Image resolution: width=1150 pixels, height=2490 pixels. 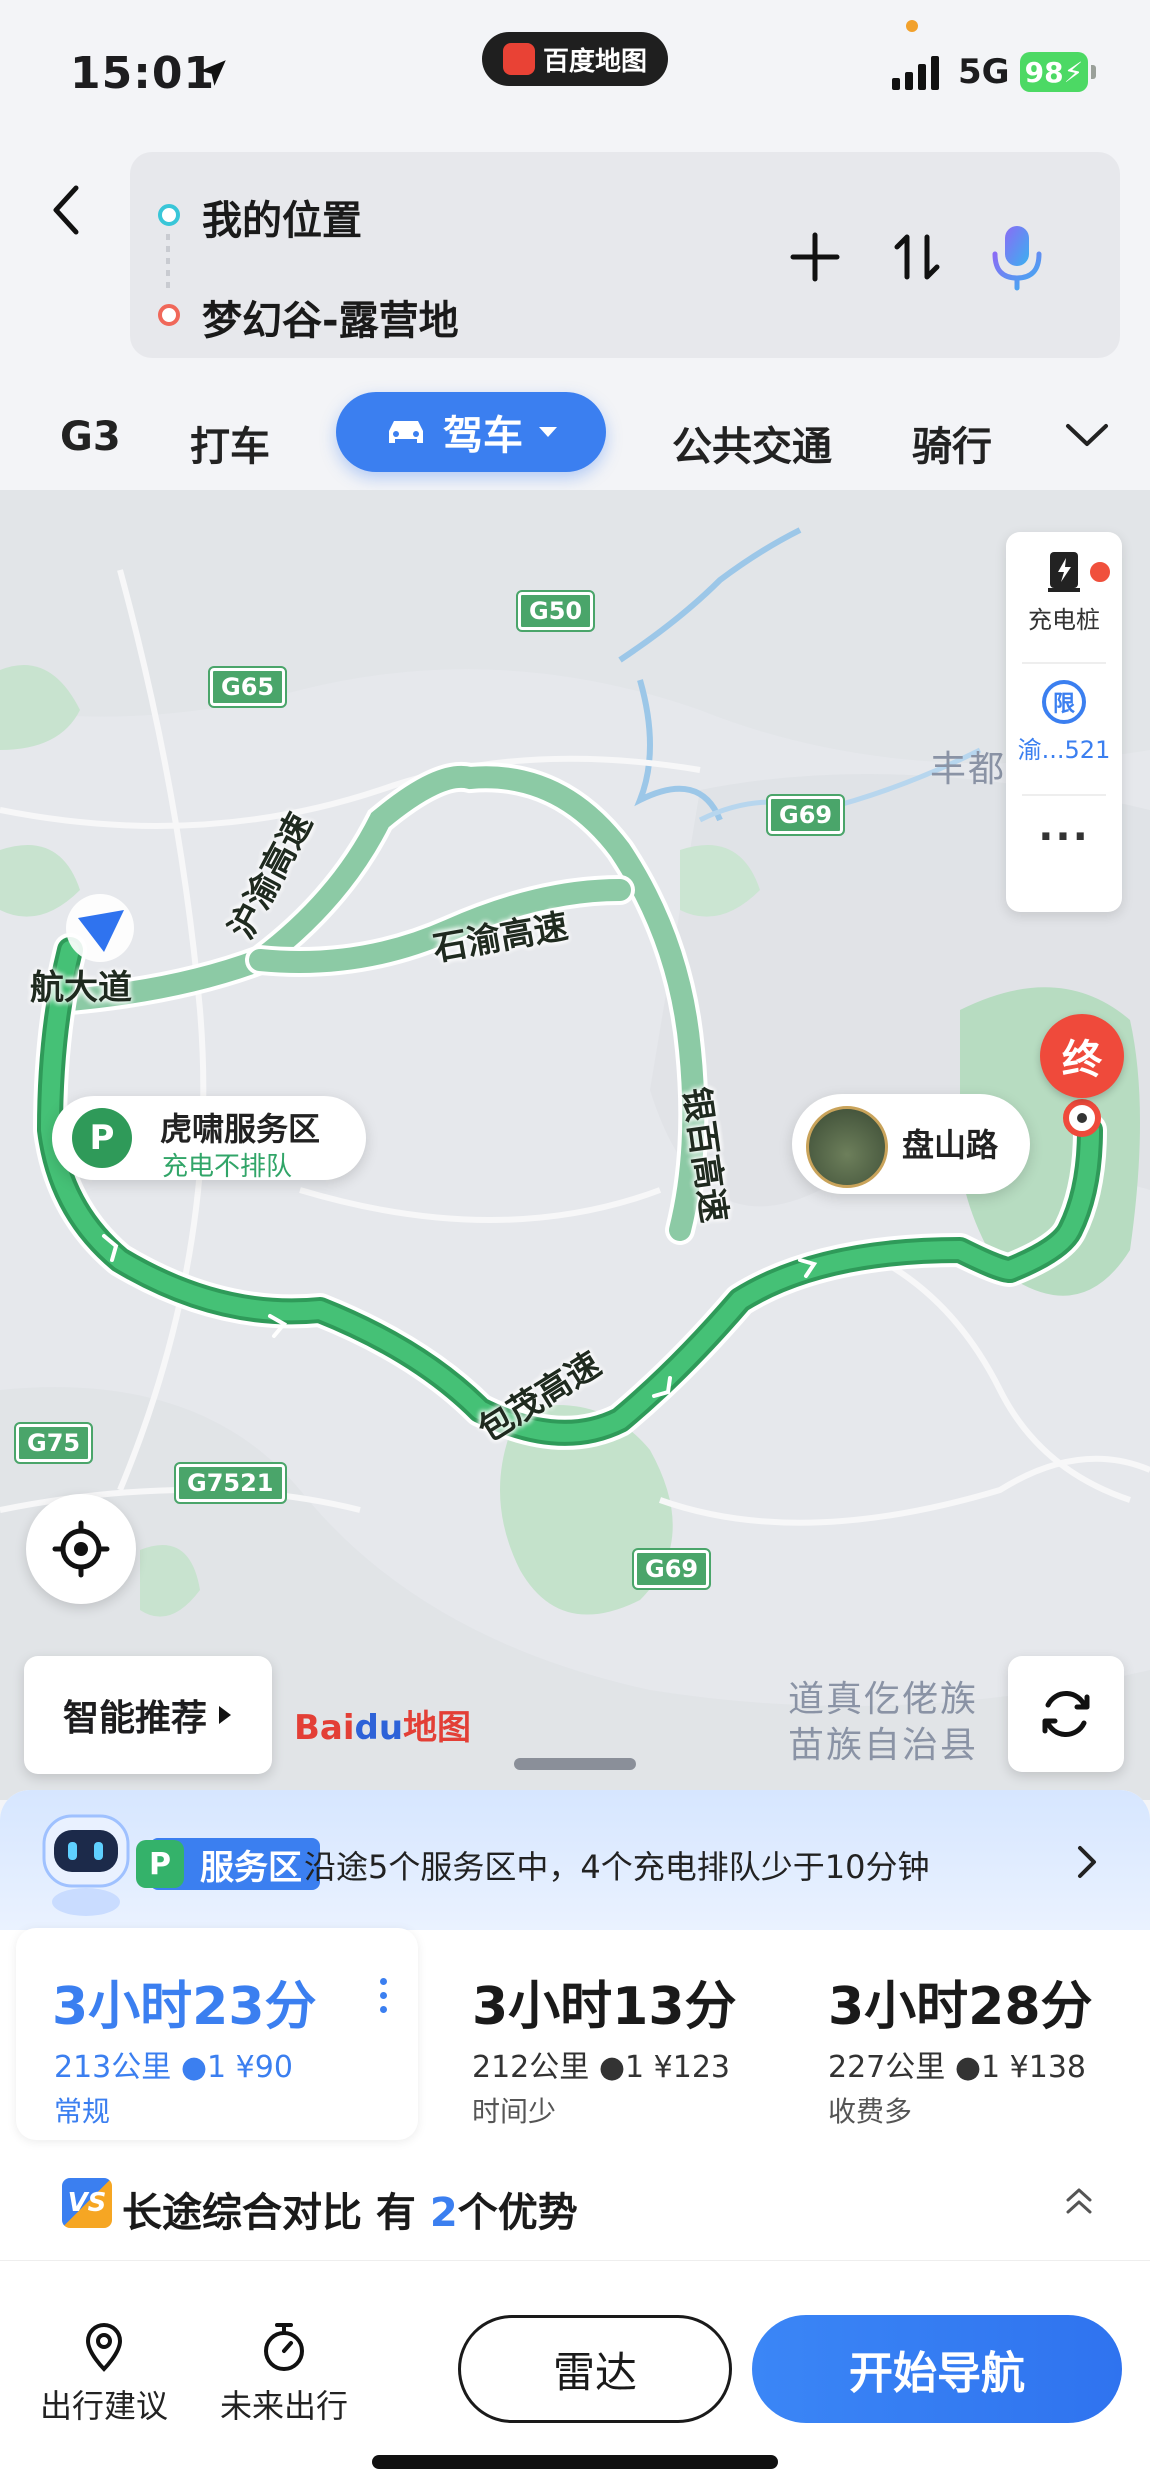 I want to click on robot-assistant-icon, so click(x=86, y=1865).